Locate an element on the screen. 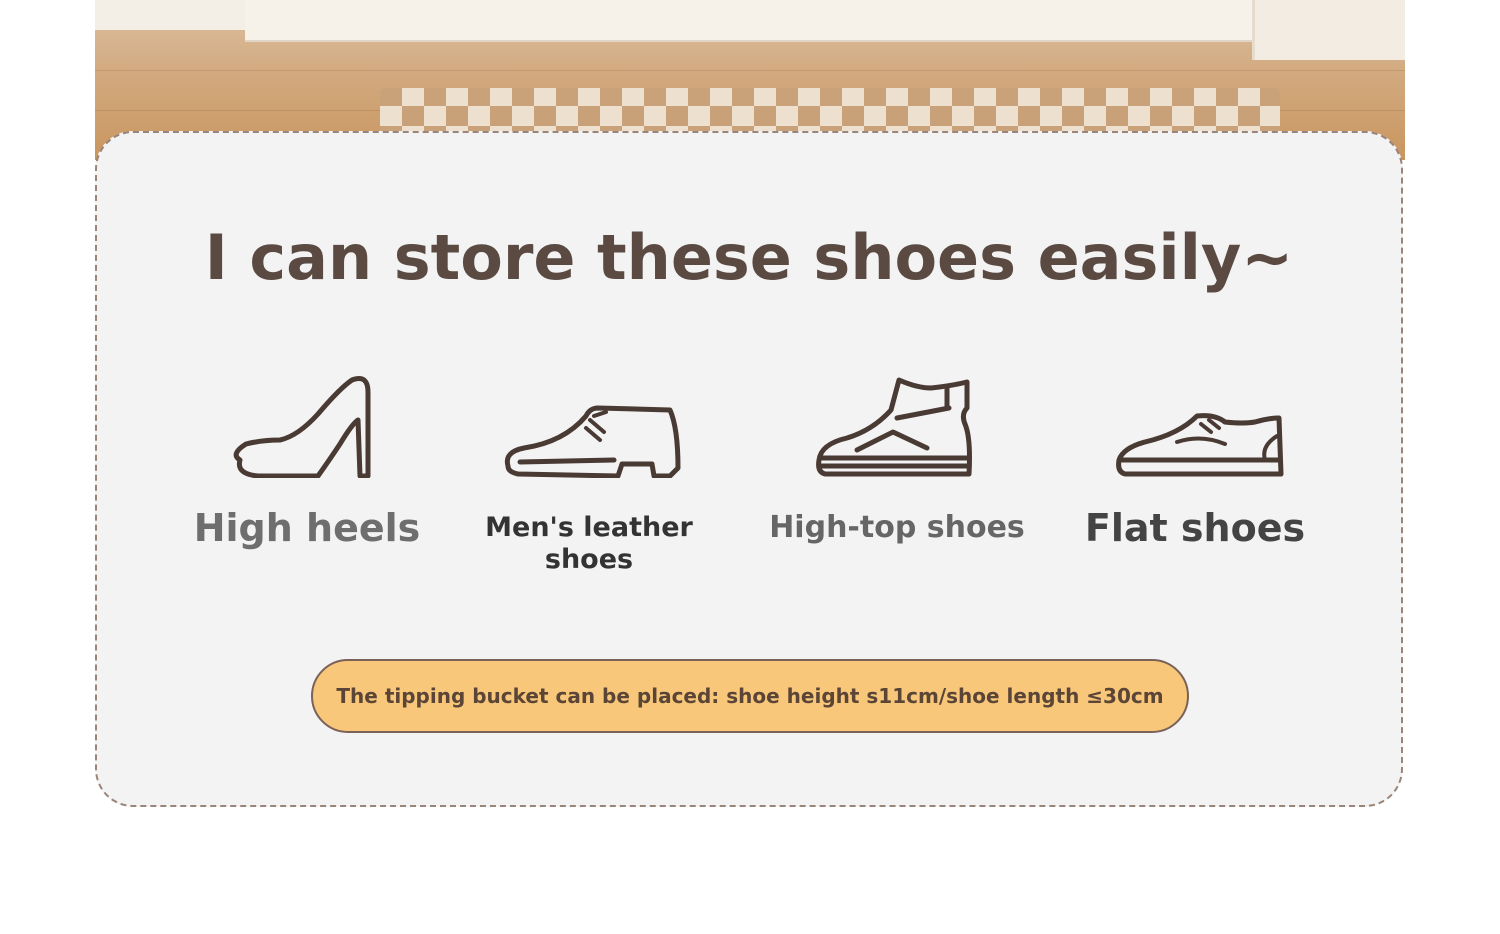 The image size is (1500, 934). shoe-item-leather-shoes: Men's leather shoes is located at coordinates (589, 472).